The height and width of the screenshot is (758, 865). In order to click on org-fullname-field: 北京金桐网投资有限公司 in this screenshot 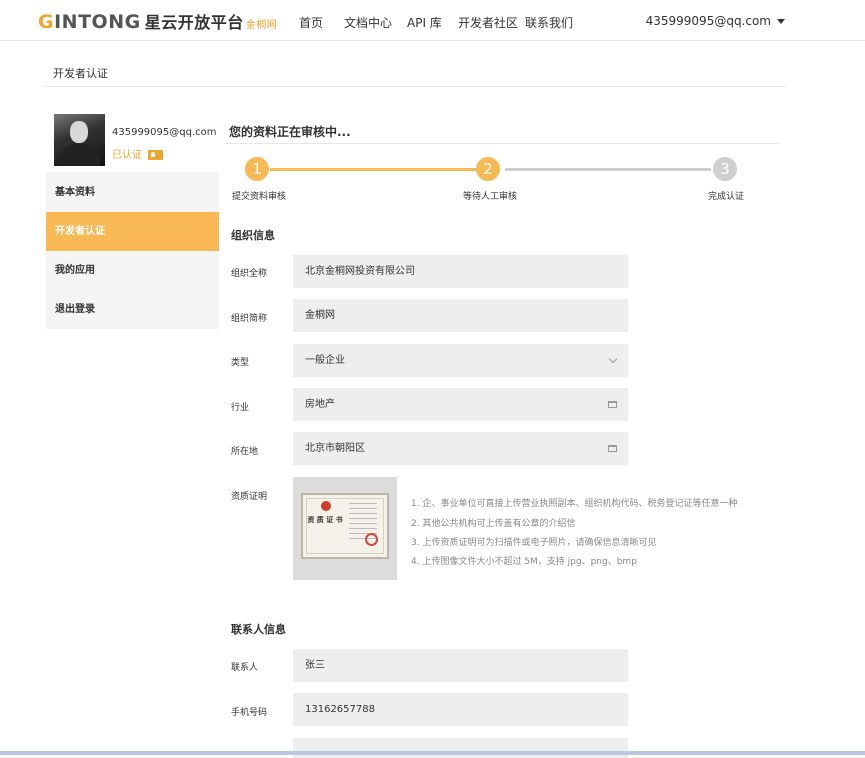, I will do `click(460, 271)`.